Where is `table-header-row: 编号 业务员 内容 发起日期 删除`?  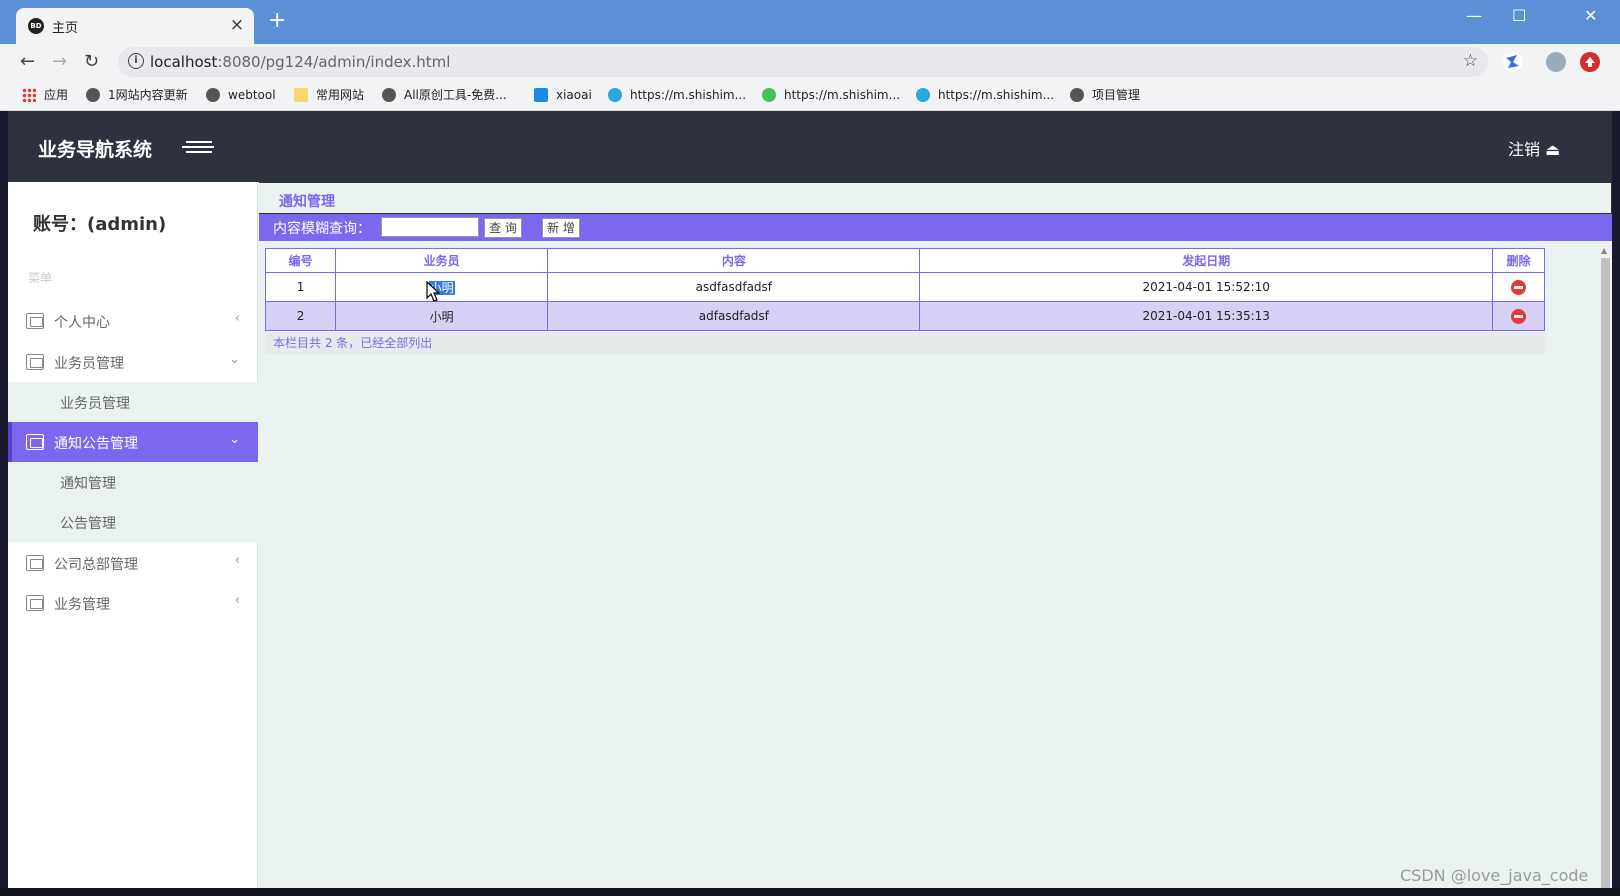
table-header-row: 编号 业务员 内容 发起日期 删除 is located at coordinates (905, 260).